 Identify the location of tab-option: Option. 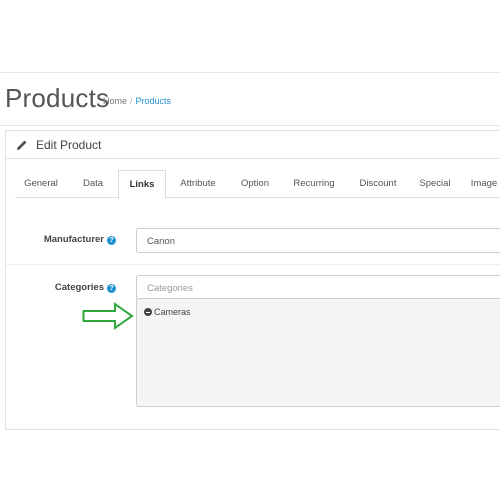
(255, 184).